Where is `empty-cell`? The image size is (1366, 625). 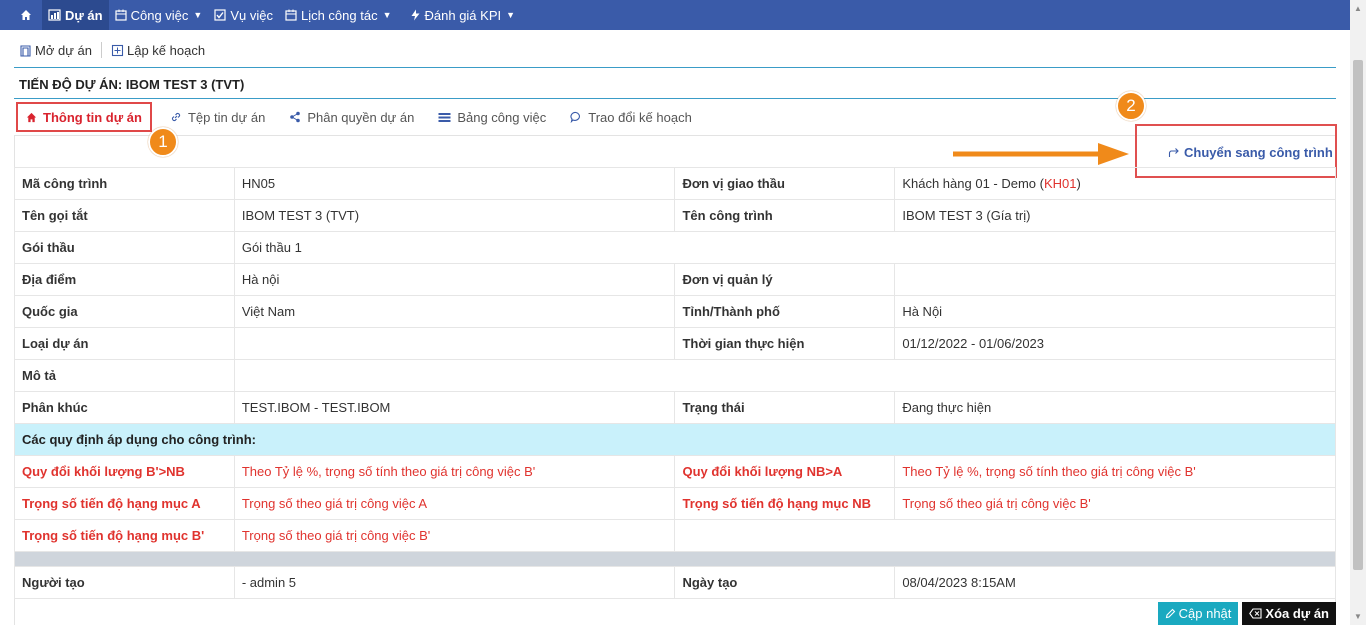 empty-cell is located at coordinates (1005, 535).